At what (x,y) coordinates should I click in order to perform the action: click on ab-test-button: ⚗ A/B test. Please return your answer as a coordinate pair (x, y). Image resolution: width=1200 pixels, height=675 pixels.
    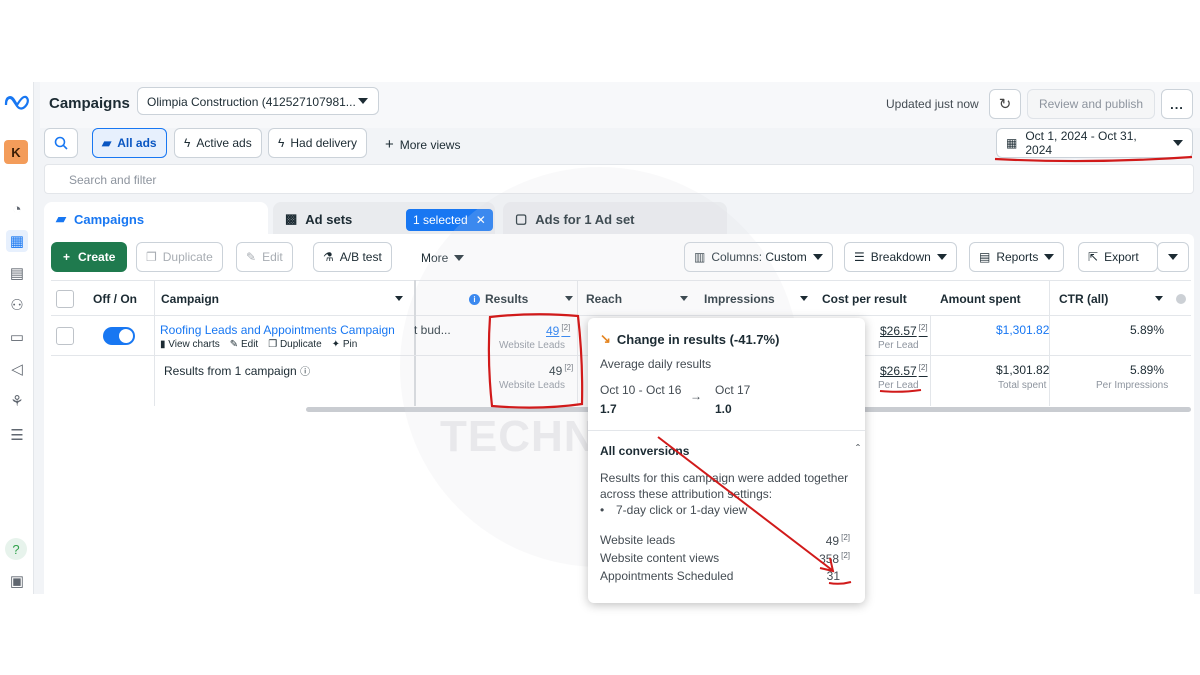
    Looking at the image, I should click on (352, 257).